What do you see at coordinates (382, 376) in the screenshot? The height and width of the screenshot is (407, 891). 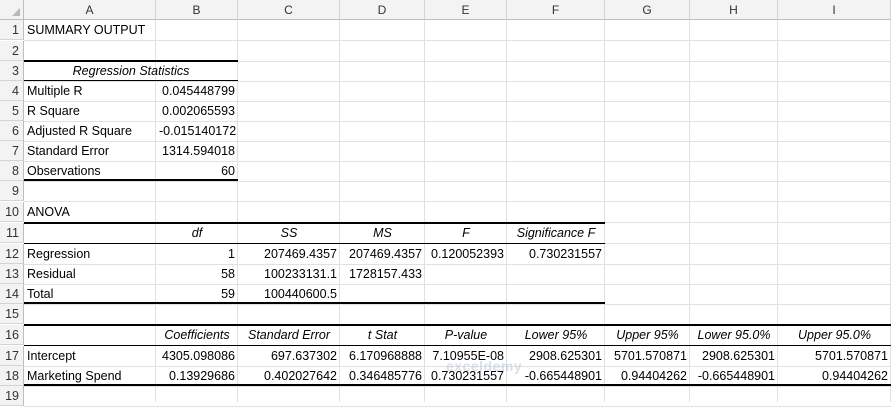 I see `coef-cell: 0.346485776` at bounding box center [382, 376].